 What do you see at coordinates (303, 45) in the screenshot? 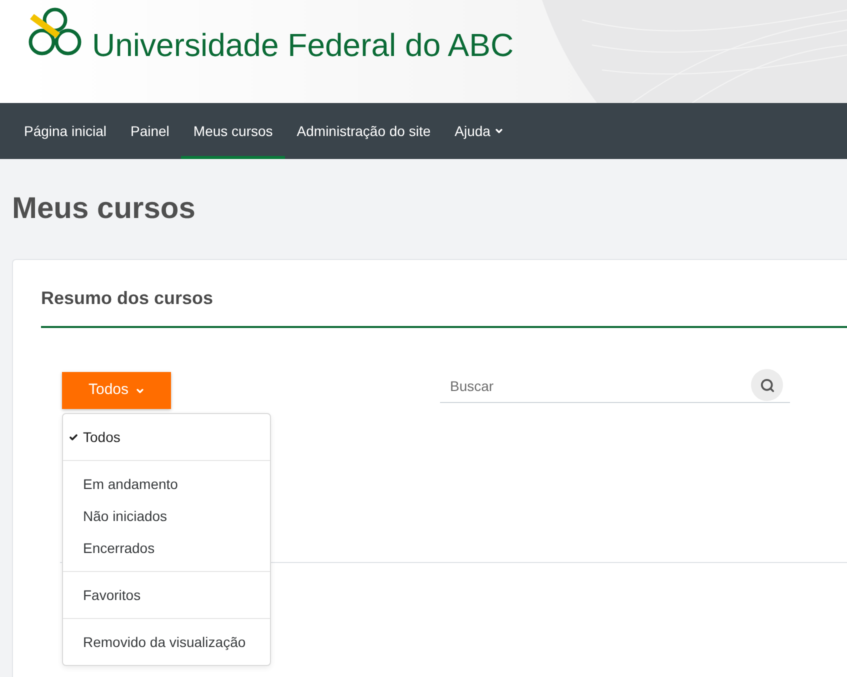
I see `site-title: Universidade Federal do ABC` at bounding box center [303, 45].